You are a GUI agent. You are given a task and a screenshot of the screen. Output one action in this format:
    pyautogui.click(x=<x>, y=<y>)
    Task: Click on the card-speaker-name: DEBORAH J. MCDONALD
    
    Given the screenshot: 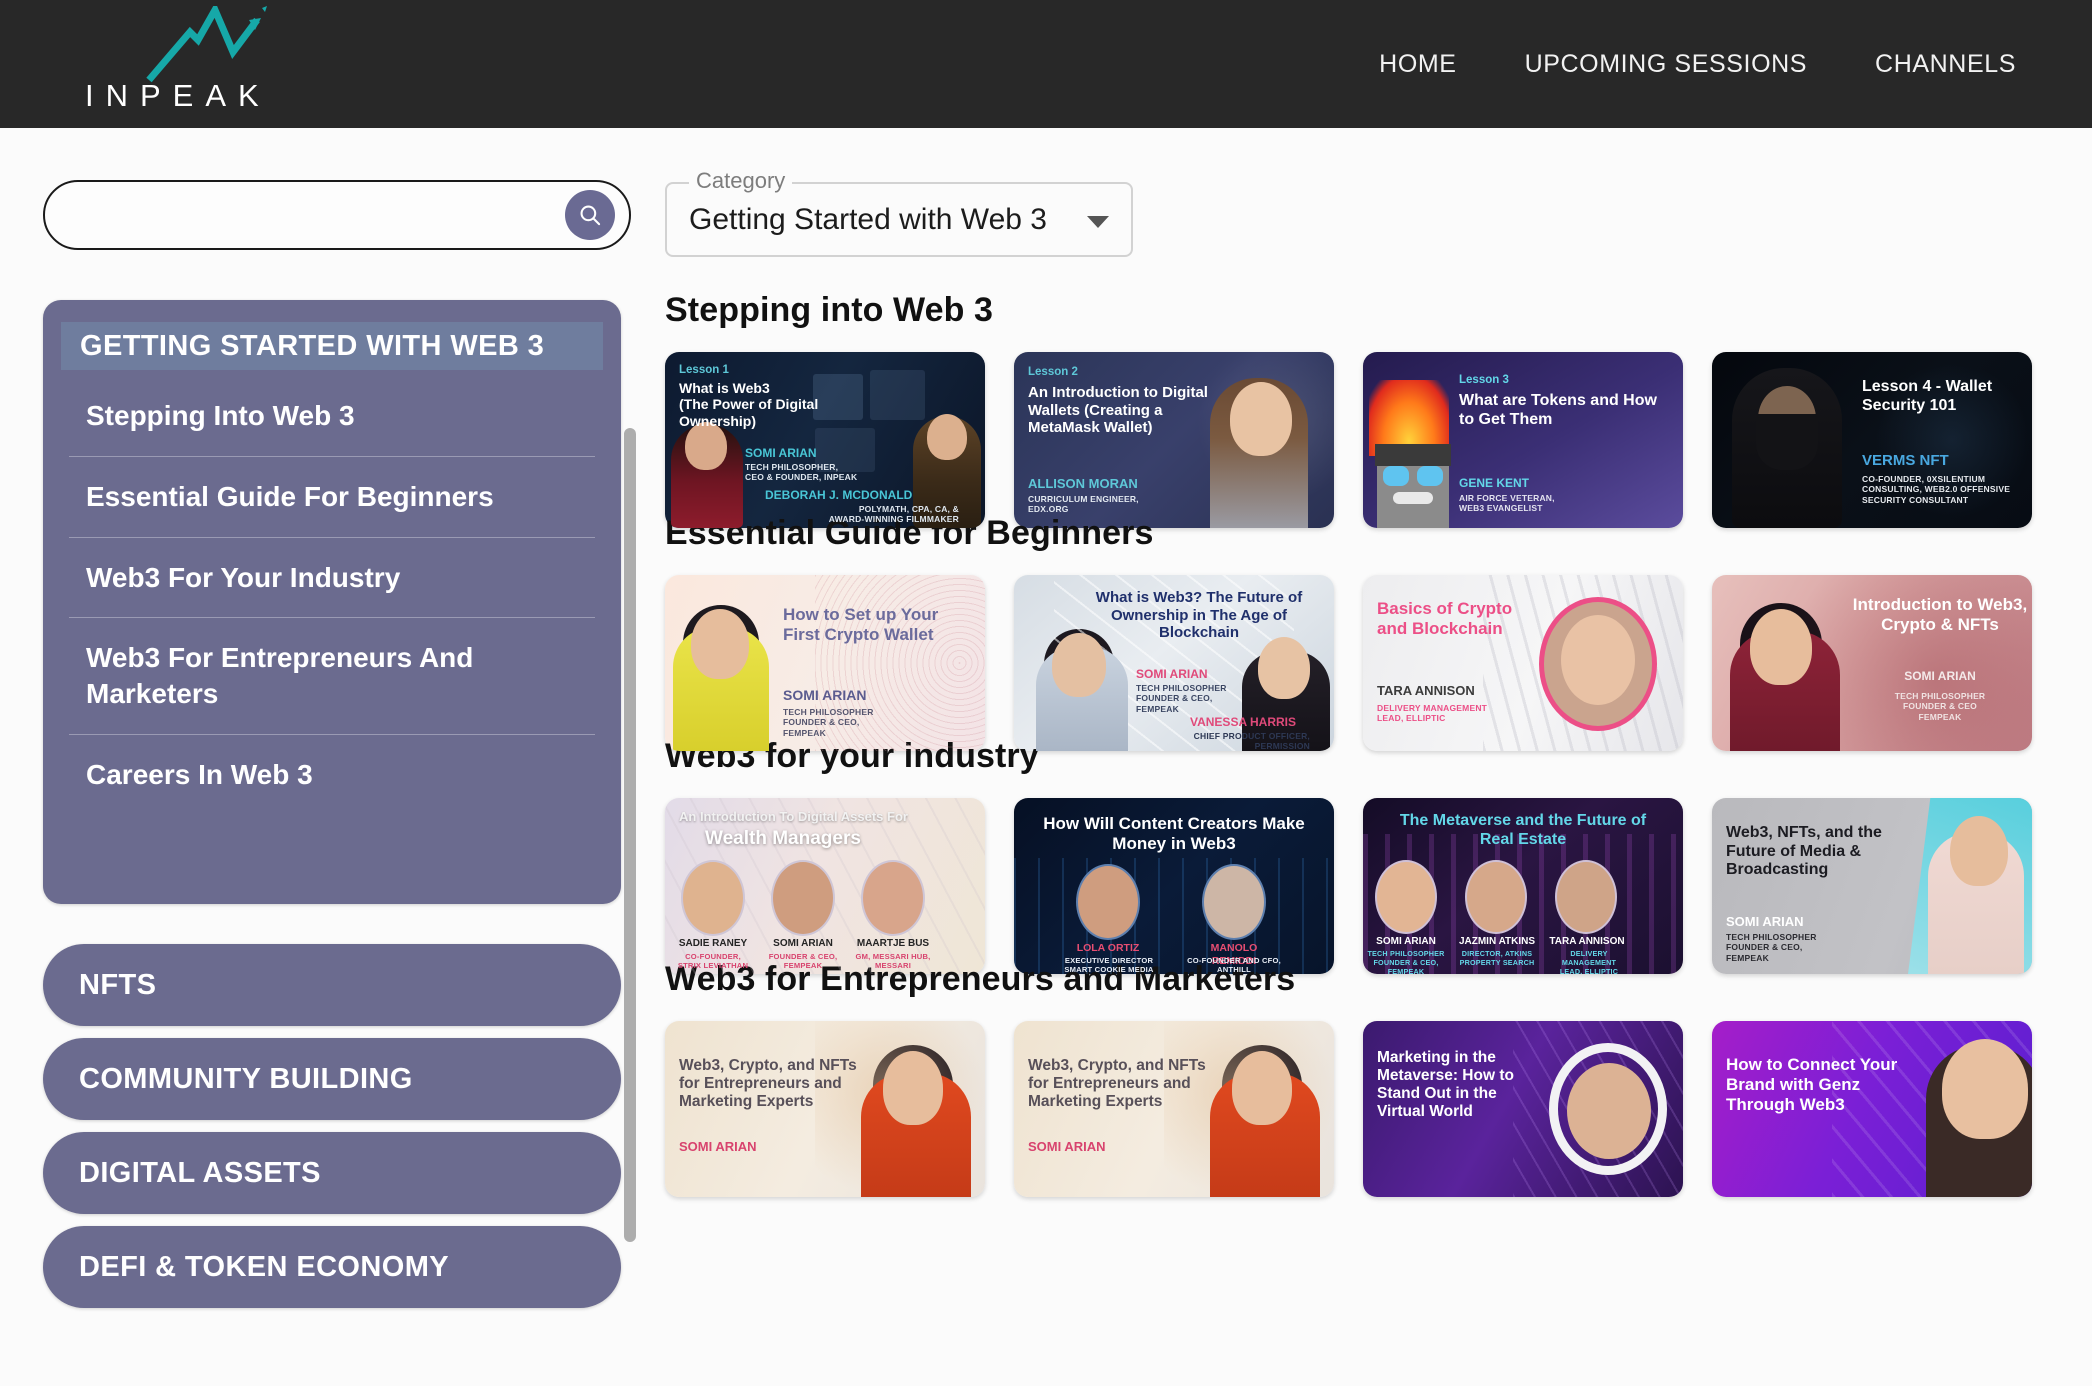 What is the action you would take?
    pyautogui.click(x=839, y=495)
    